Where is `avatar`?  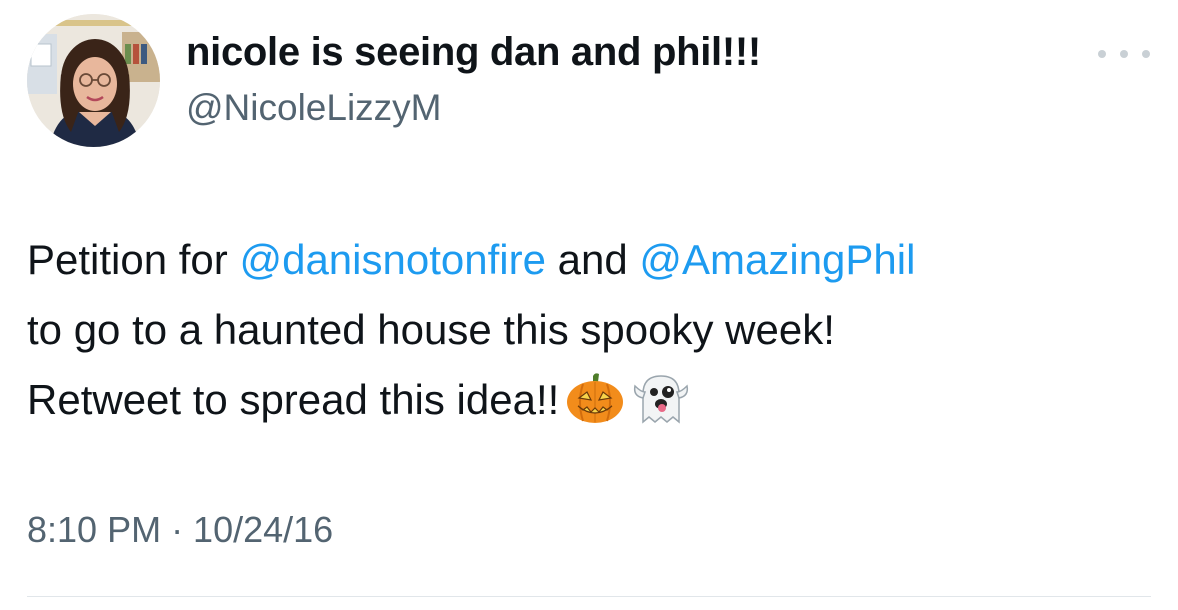 avatar is located at coordinates (93, 80).